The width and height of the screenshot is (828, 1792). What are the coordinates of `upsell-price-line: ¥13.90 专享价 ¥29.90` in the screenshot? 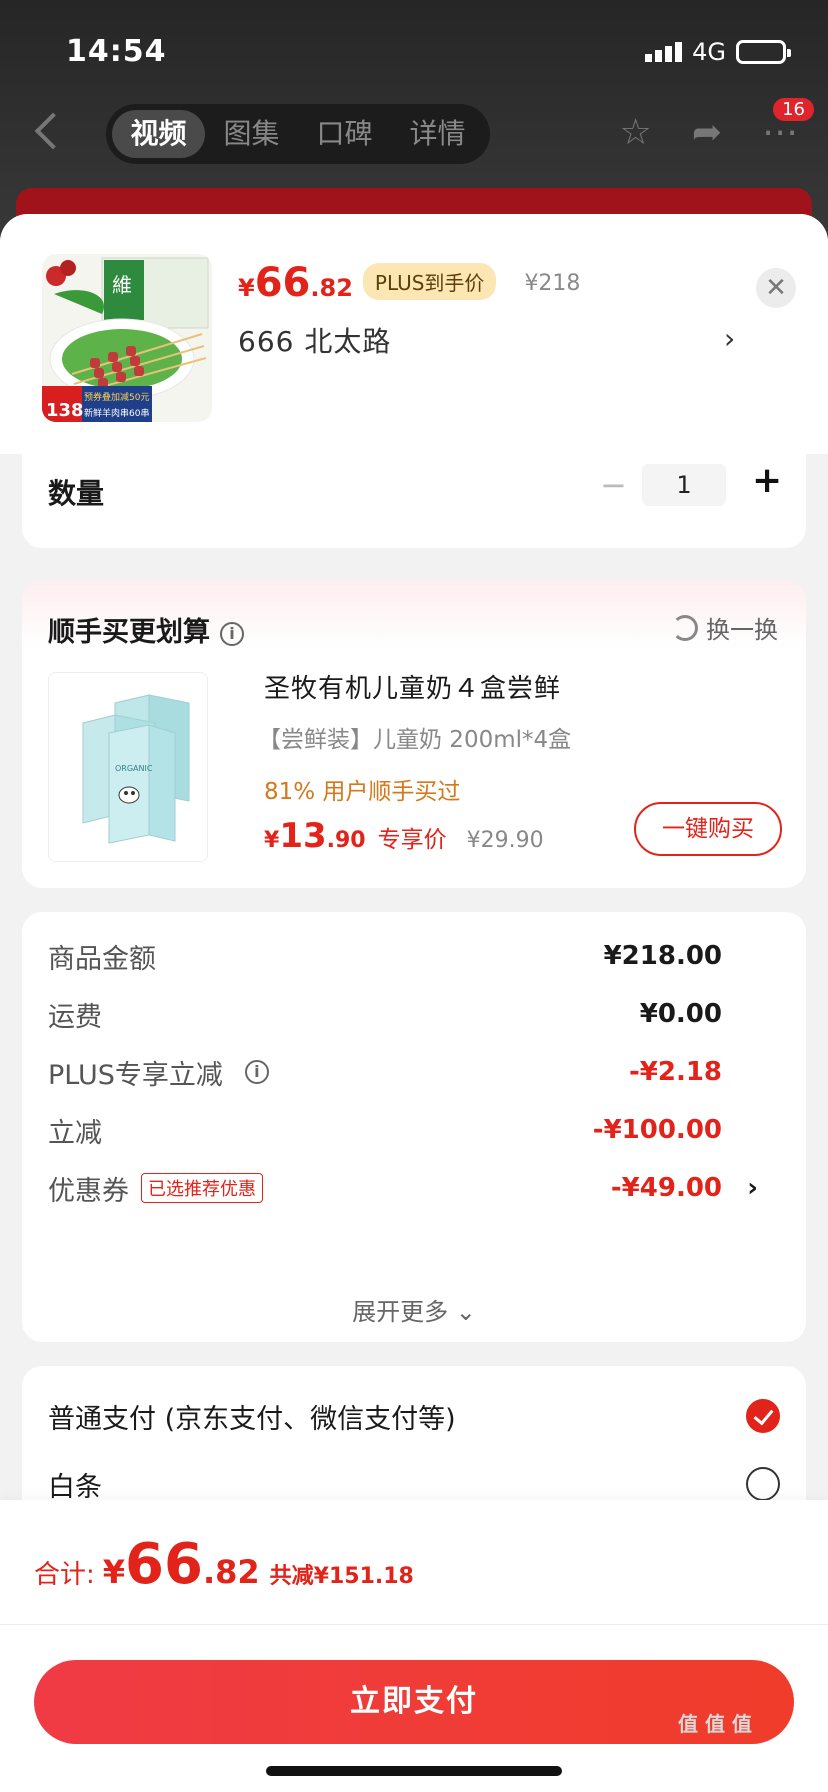 It's located at (404, 836).